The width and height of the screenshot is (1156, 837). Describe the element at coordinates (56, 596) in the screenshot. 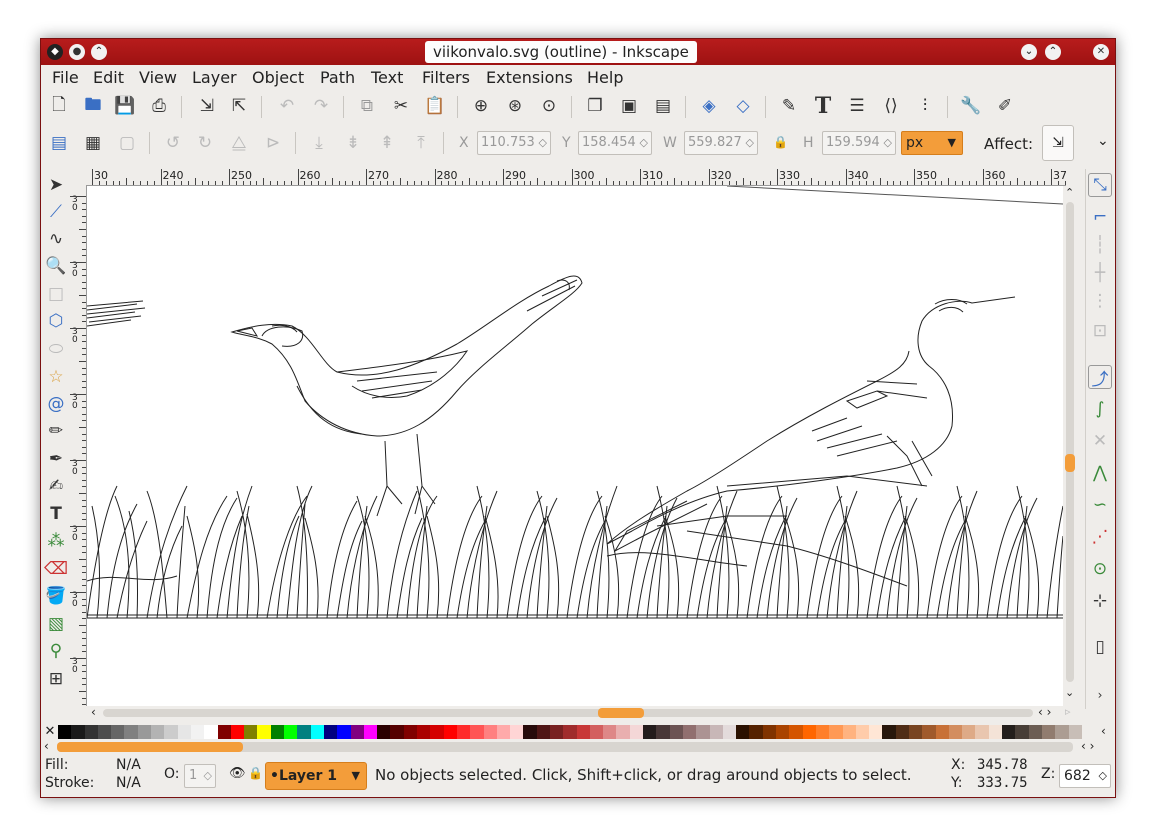

I see `paint-bucket-tool-icon: 🪣` at that location.